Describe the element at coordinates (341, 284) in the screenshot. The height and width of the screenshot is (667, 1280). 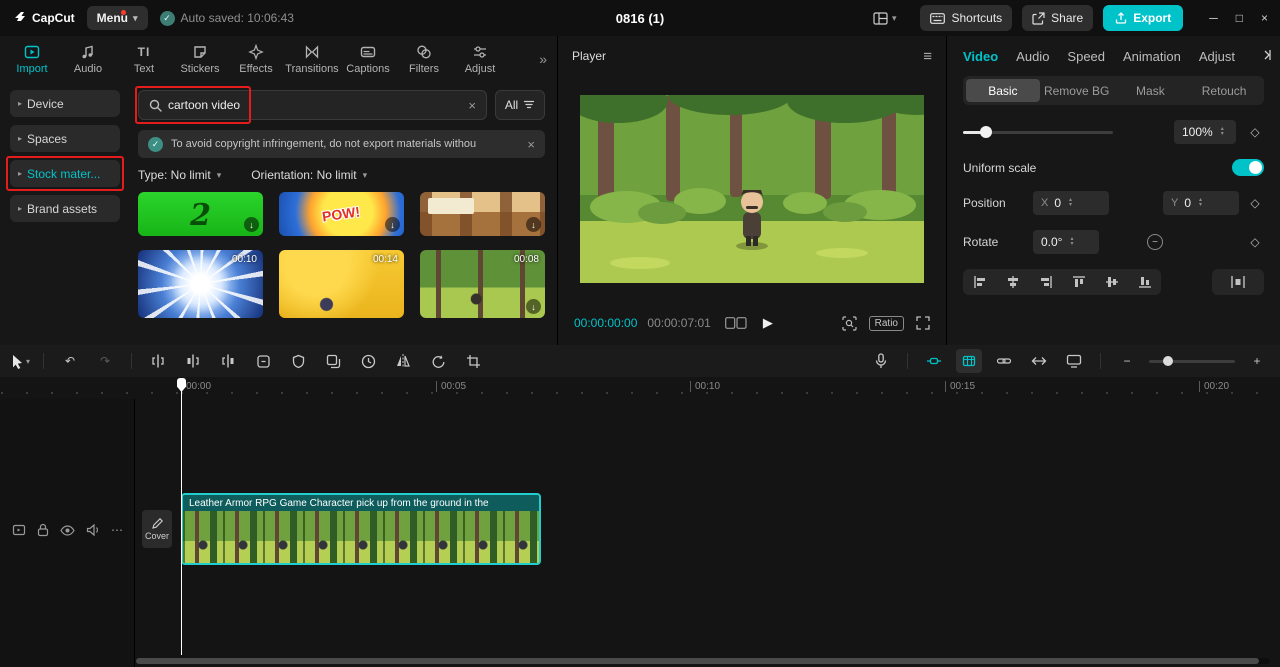
I see `thumbnail-yellow-character: 00:14` at that location.